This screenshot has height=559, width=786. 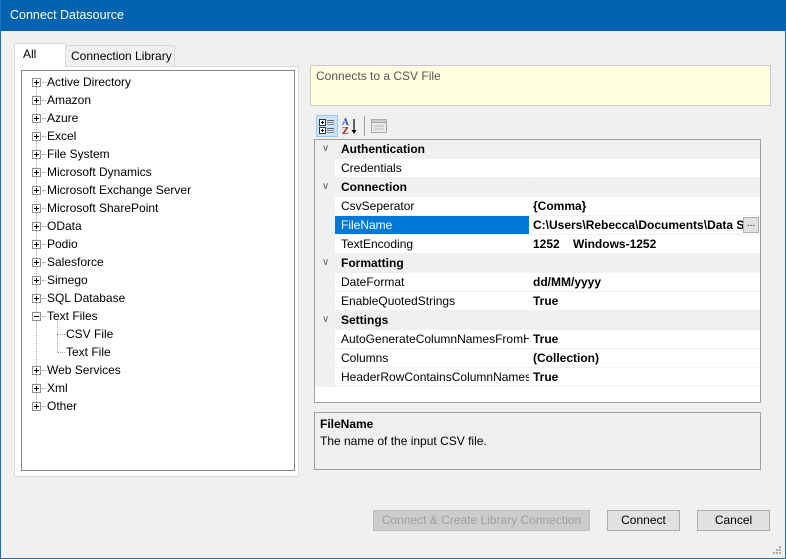 What do you see at coordinates (157, 388) in the screenshot?
I see `tree-item: Xml` at bounding box center [157, 388].